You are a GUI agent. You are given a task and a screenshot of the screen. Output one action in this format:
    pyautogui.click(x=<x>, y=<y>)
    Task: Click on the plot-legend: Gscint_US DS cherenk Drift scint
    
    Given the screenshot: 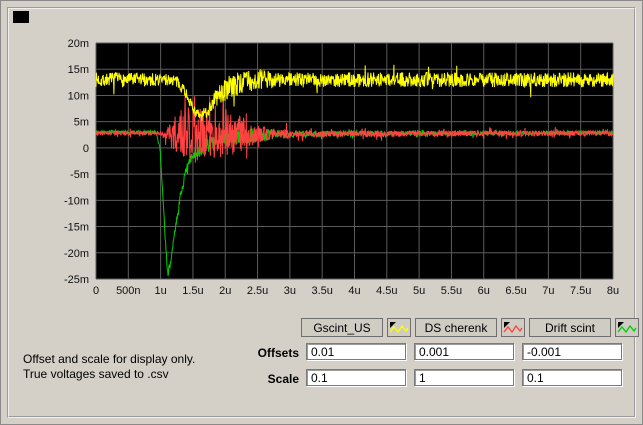 What is the action you would take?
    pyautogui.click(x=470, y=327)
    